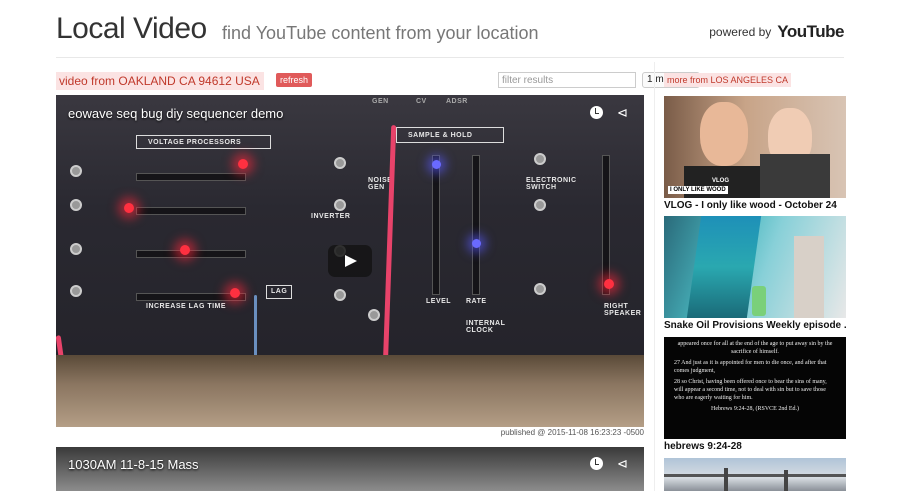 Image resolution: width=900 pixels, height=491 pixels. Describe the element at coordinates (186, 306) in the screenshot. I see `panel-label-lag: INCREASE LAG TIME` at that location.